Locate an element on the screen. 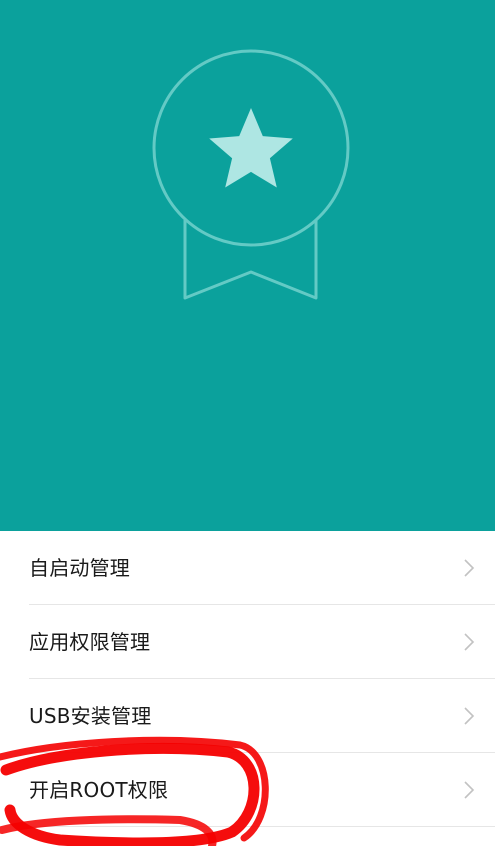 This screenshot has width=495, height=846. menu-item-label: USB安装管理 is located at coordinates (90, 716).